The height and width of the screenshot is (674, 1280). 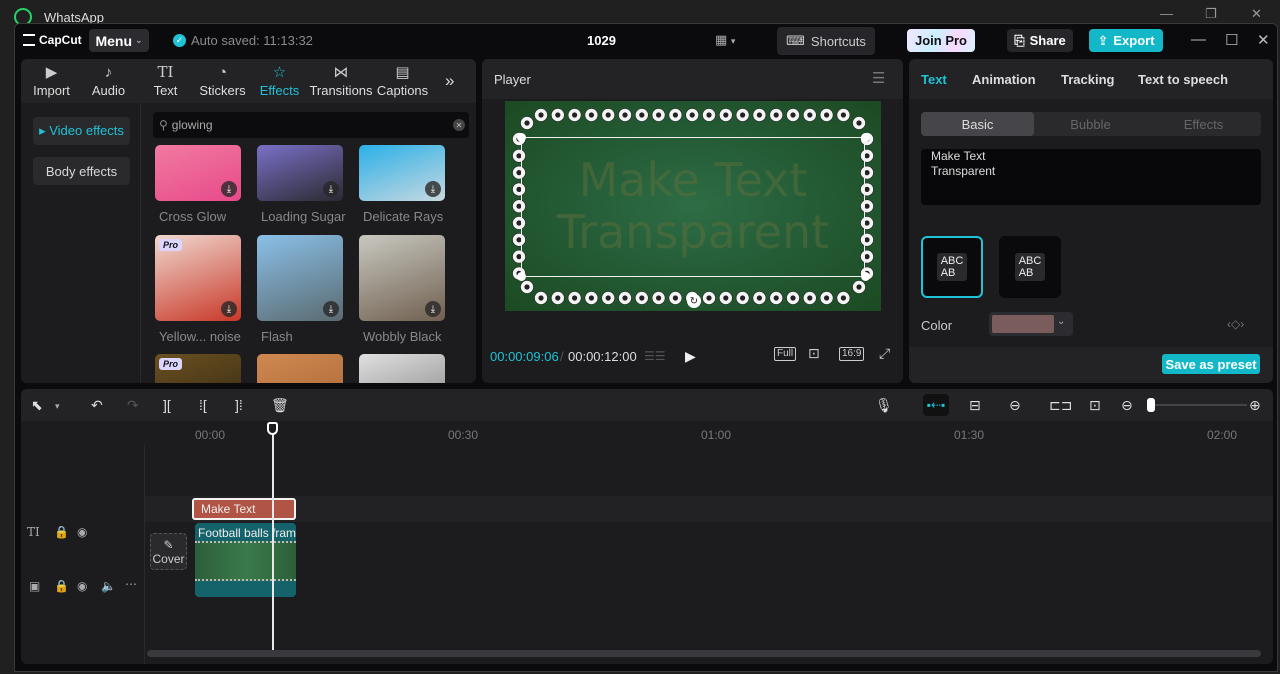 I want to click on waveform-icon: ☰☰, so click(x=655, y=356).